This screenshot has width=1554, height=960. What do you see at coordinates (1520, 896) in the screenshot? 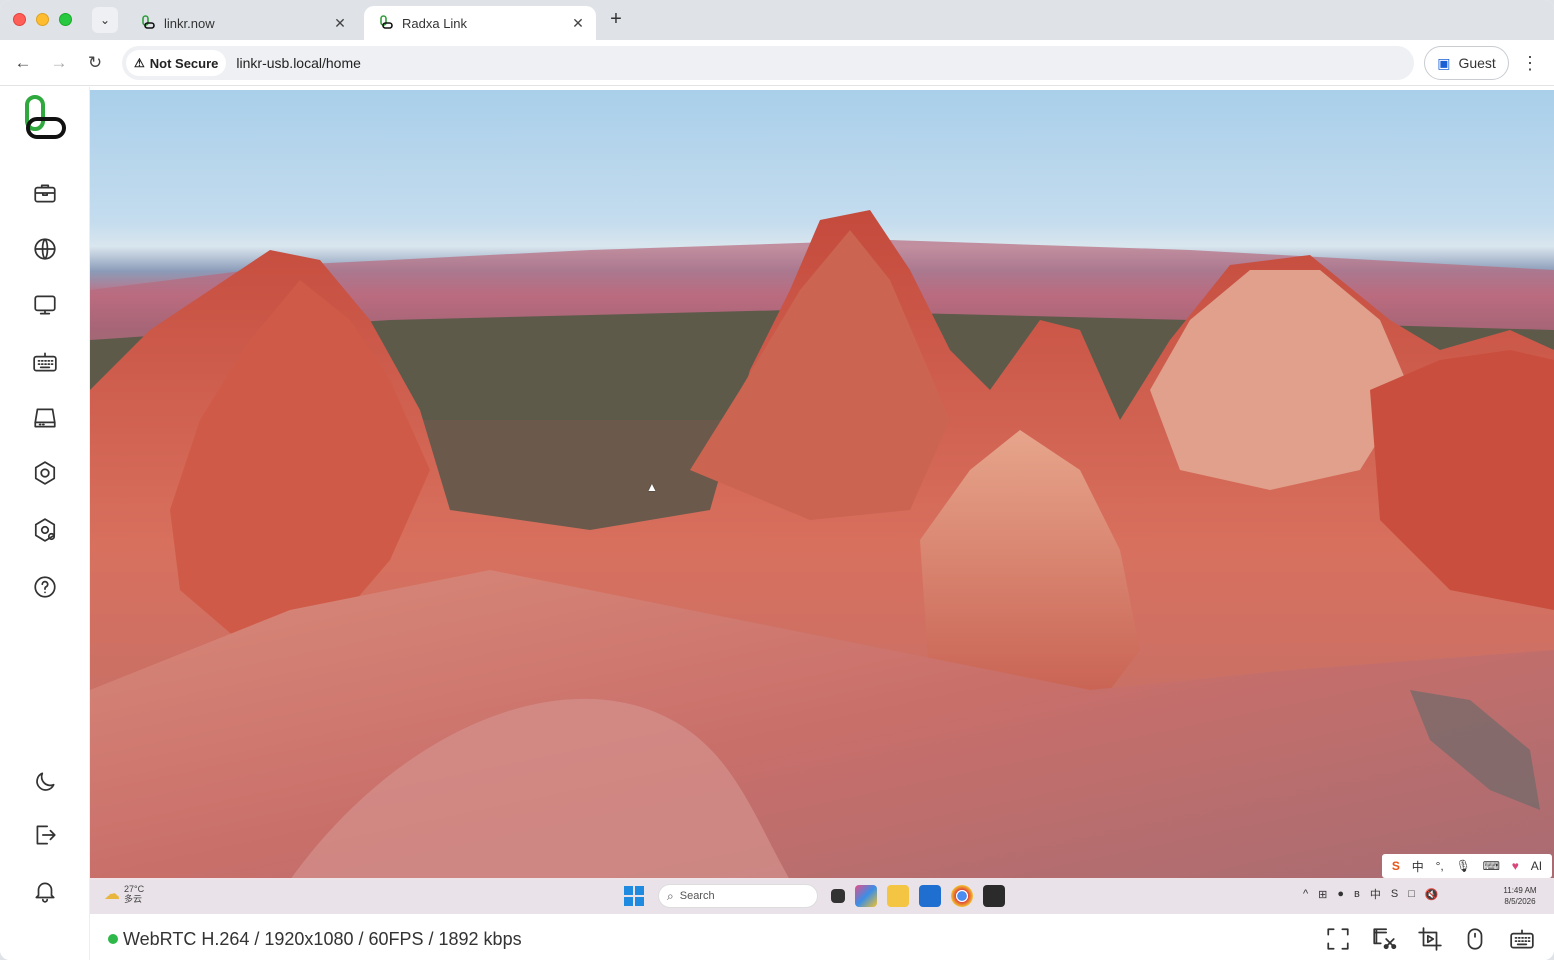
I see `taskbar-clock: 11:49 AM 8/5/2026` at bounding box center [1520, 896].